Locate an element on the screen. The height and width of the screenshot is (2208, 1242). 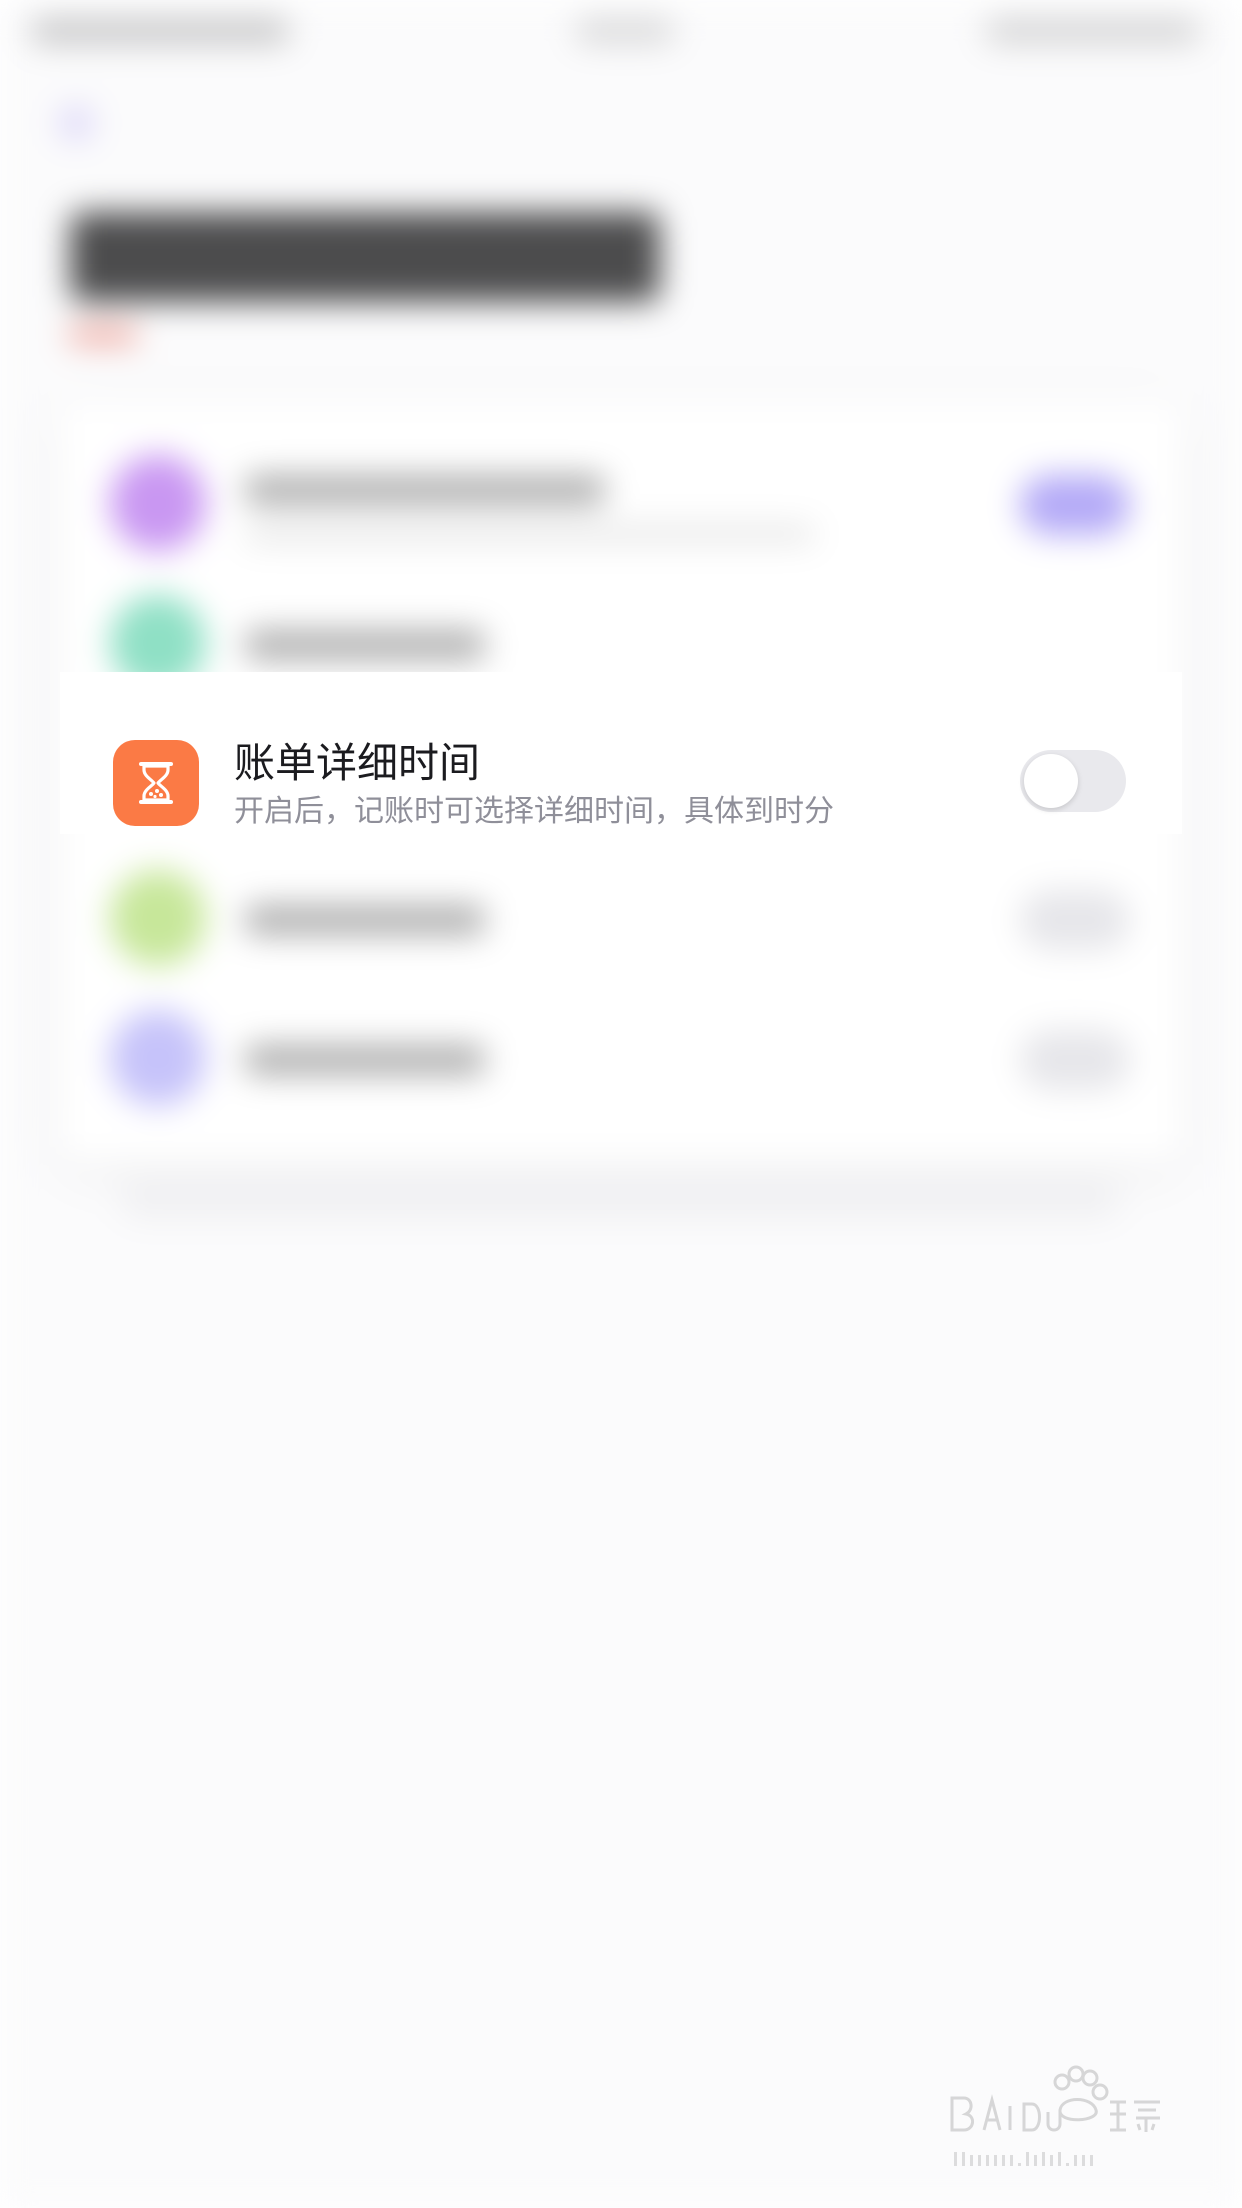
toggle-knob is located at coordinates (1051, 781).